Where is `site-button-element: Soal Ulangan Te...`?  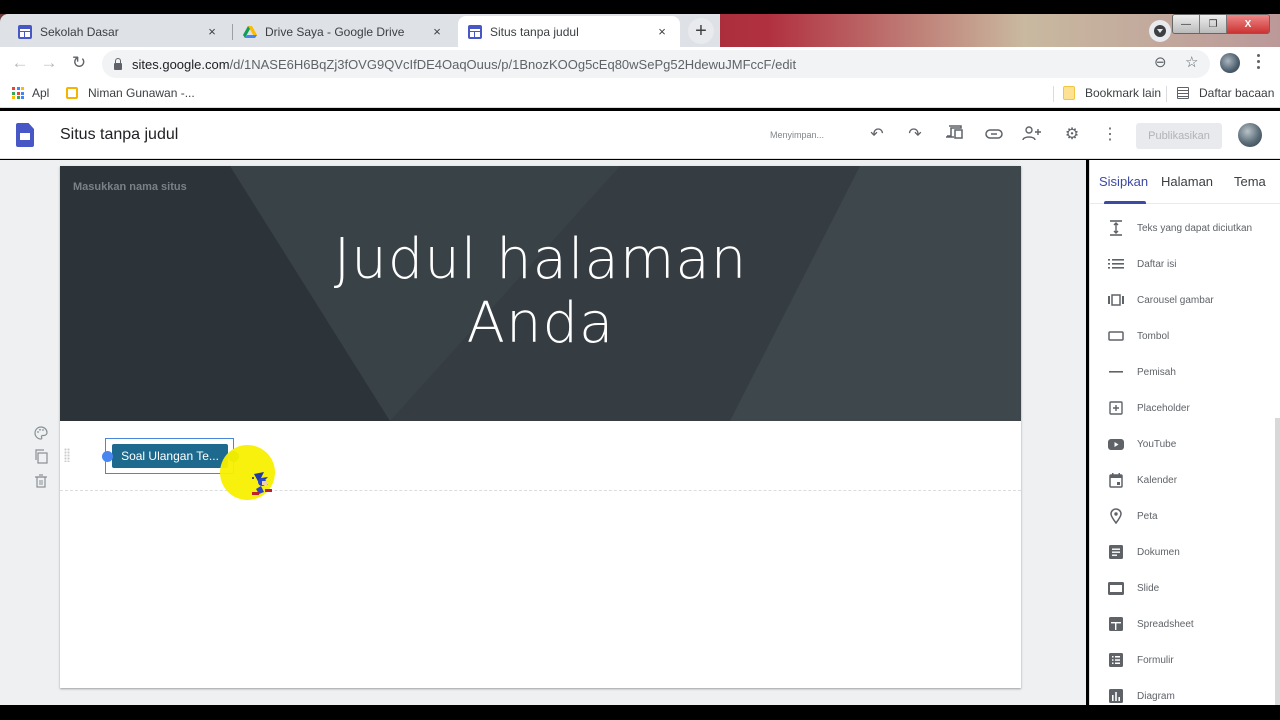 site-button-element: Soal Ulangan Te... is located at coordinates (170, 456).